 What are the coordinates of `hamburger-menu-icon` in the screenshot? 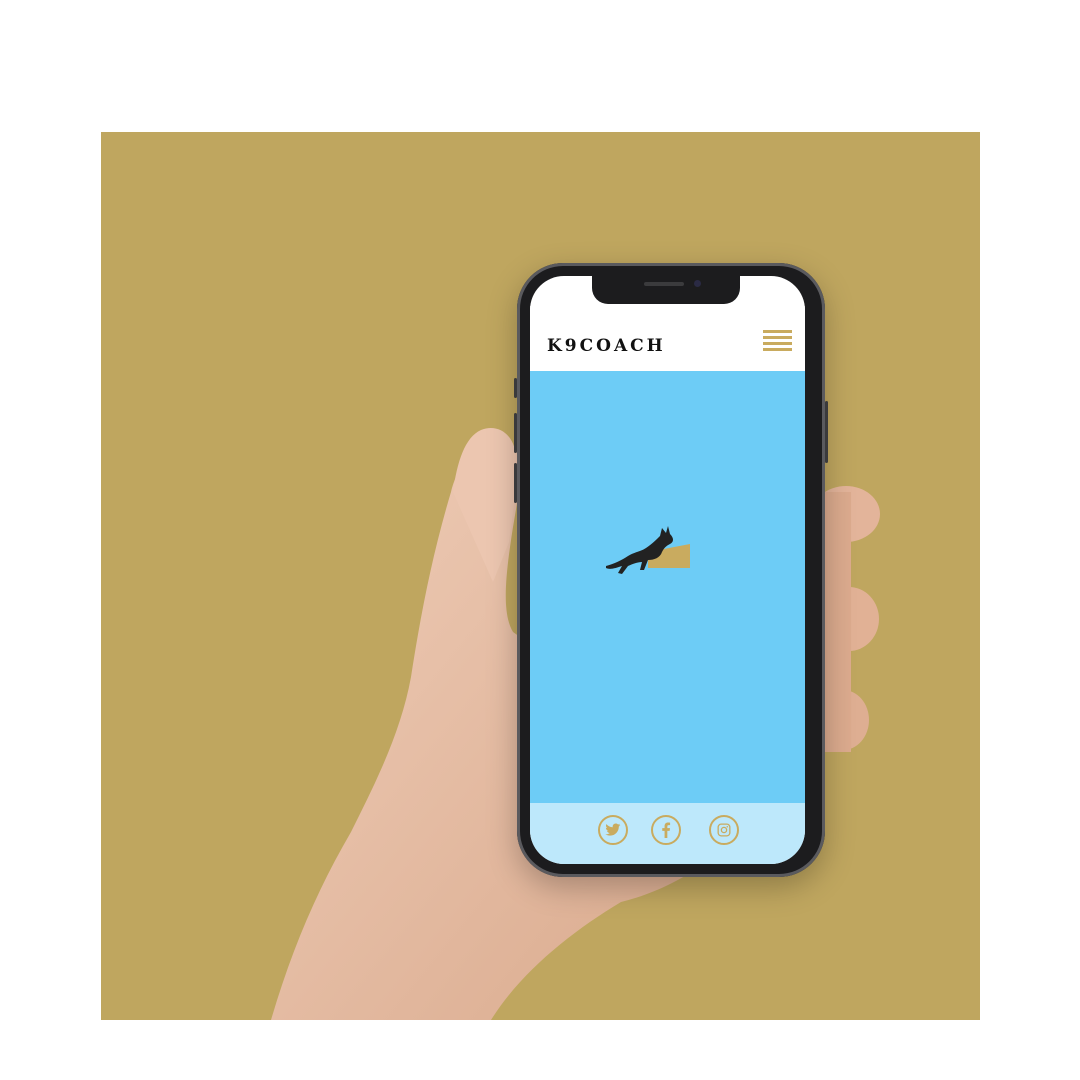 It's located at (777, 342).